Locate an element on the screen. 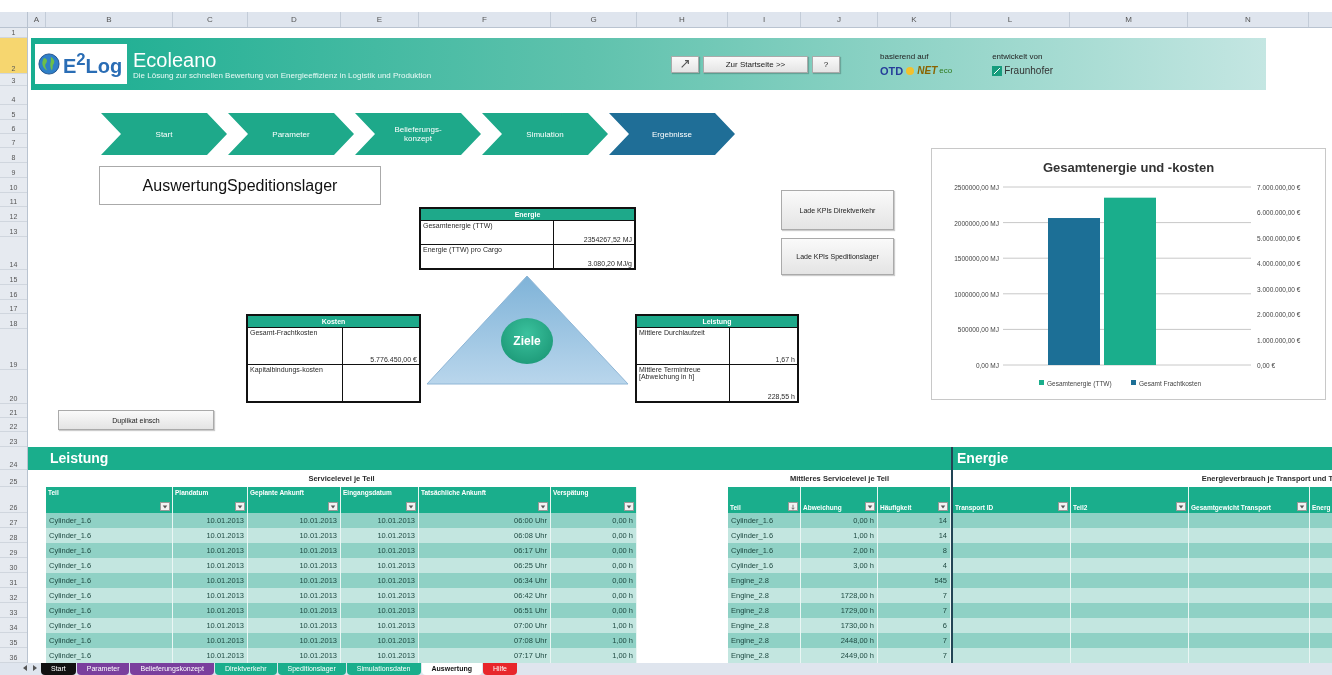 The width and height of the screenshot is (1332, 675). app-title: Ecoleano is located at coordinates (175, 59).